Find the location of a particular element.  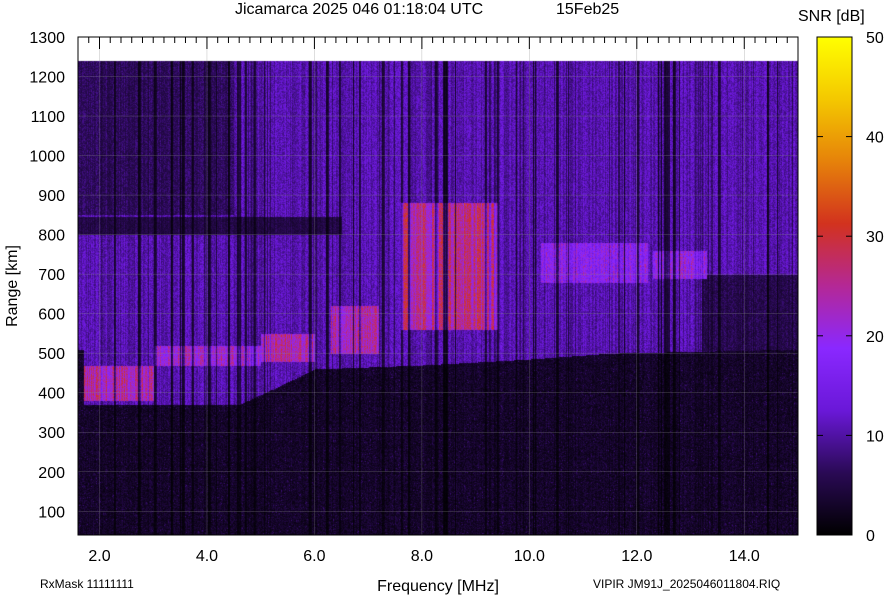

chart-date: 15Feb25 is located at coordinates (587, 9).